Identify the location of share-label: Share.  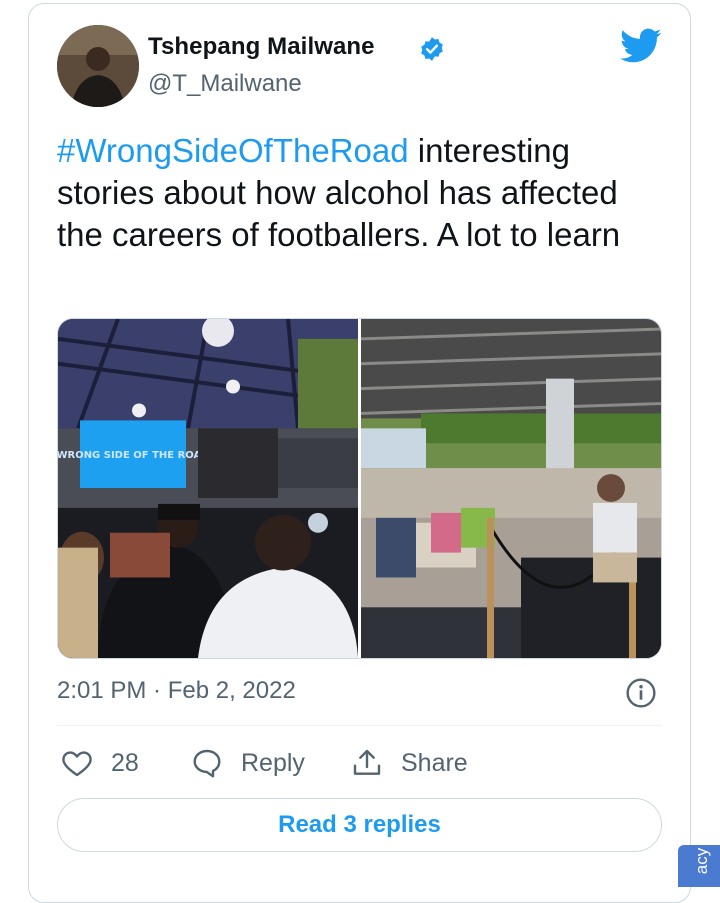
(434, 762).